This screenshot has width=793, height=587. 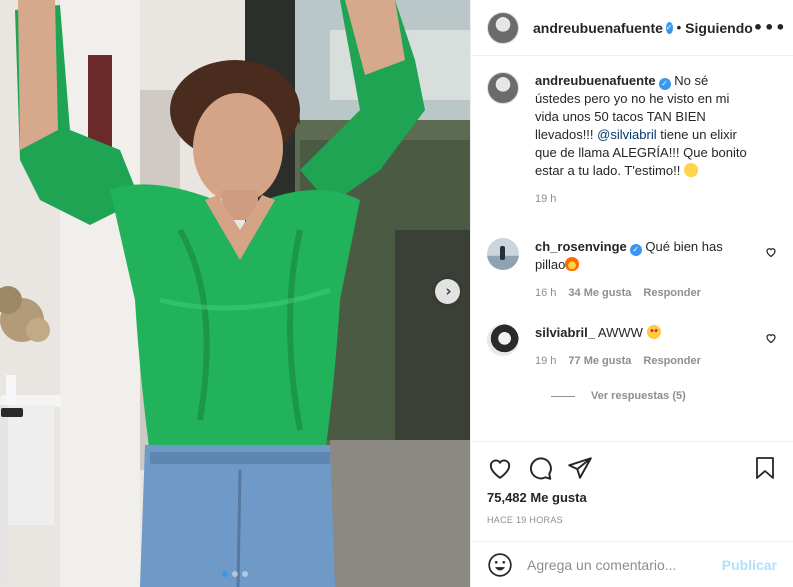 I want to click on bookmark-icon, so click(x=765, y=468).